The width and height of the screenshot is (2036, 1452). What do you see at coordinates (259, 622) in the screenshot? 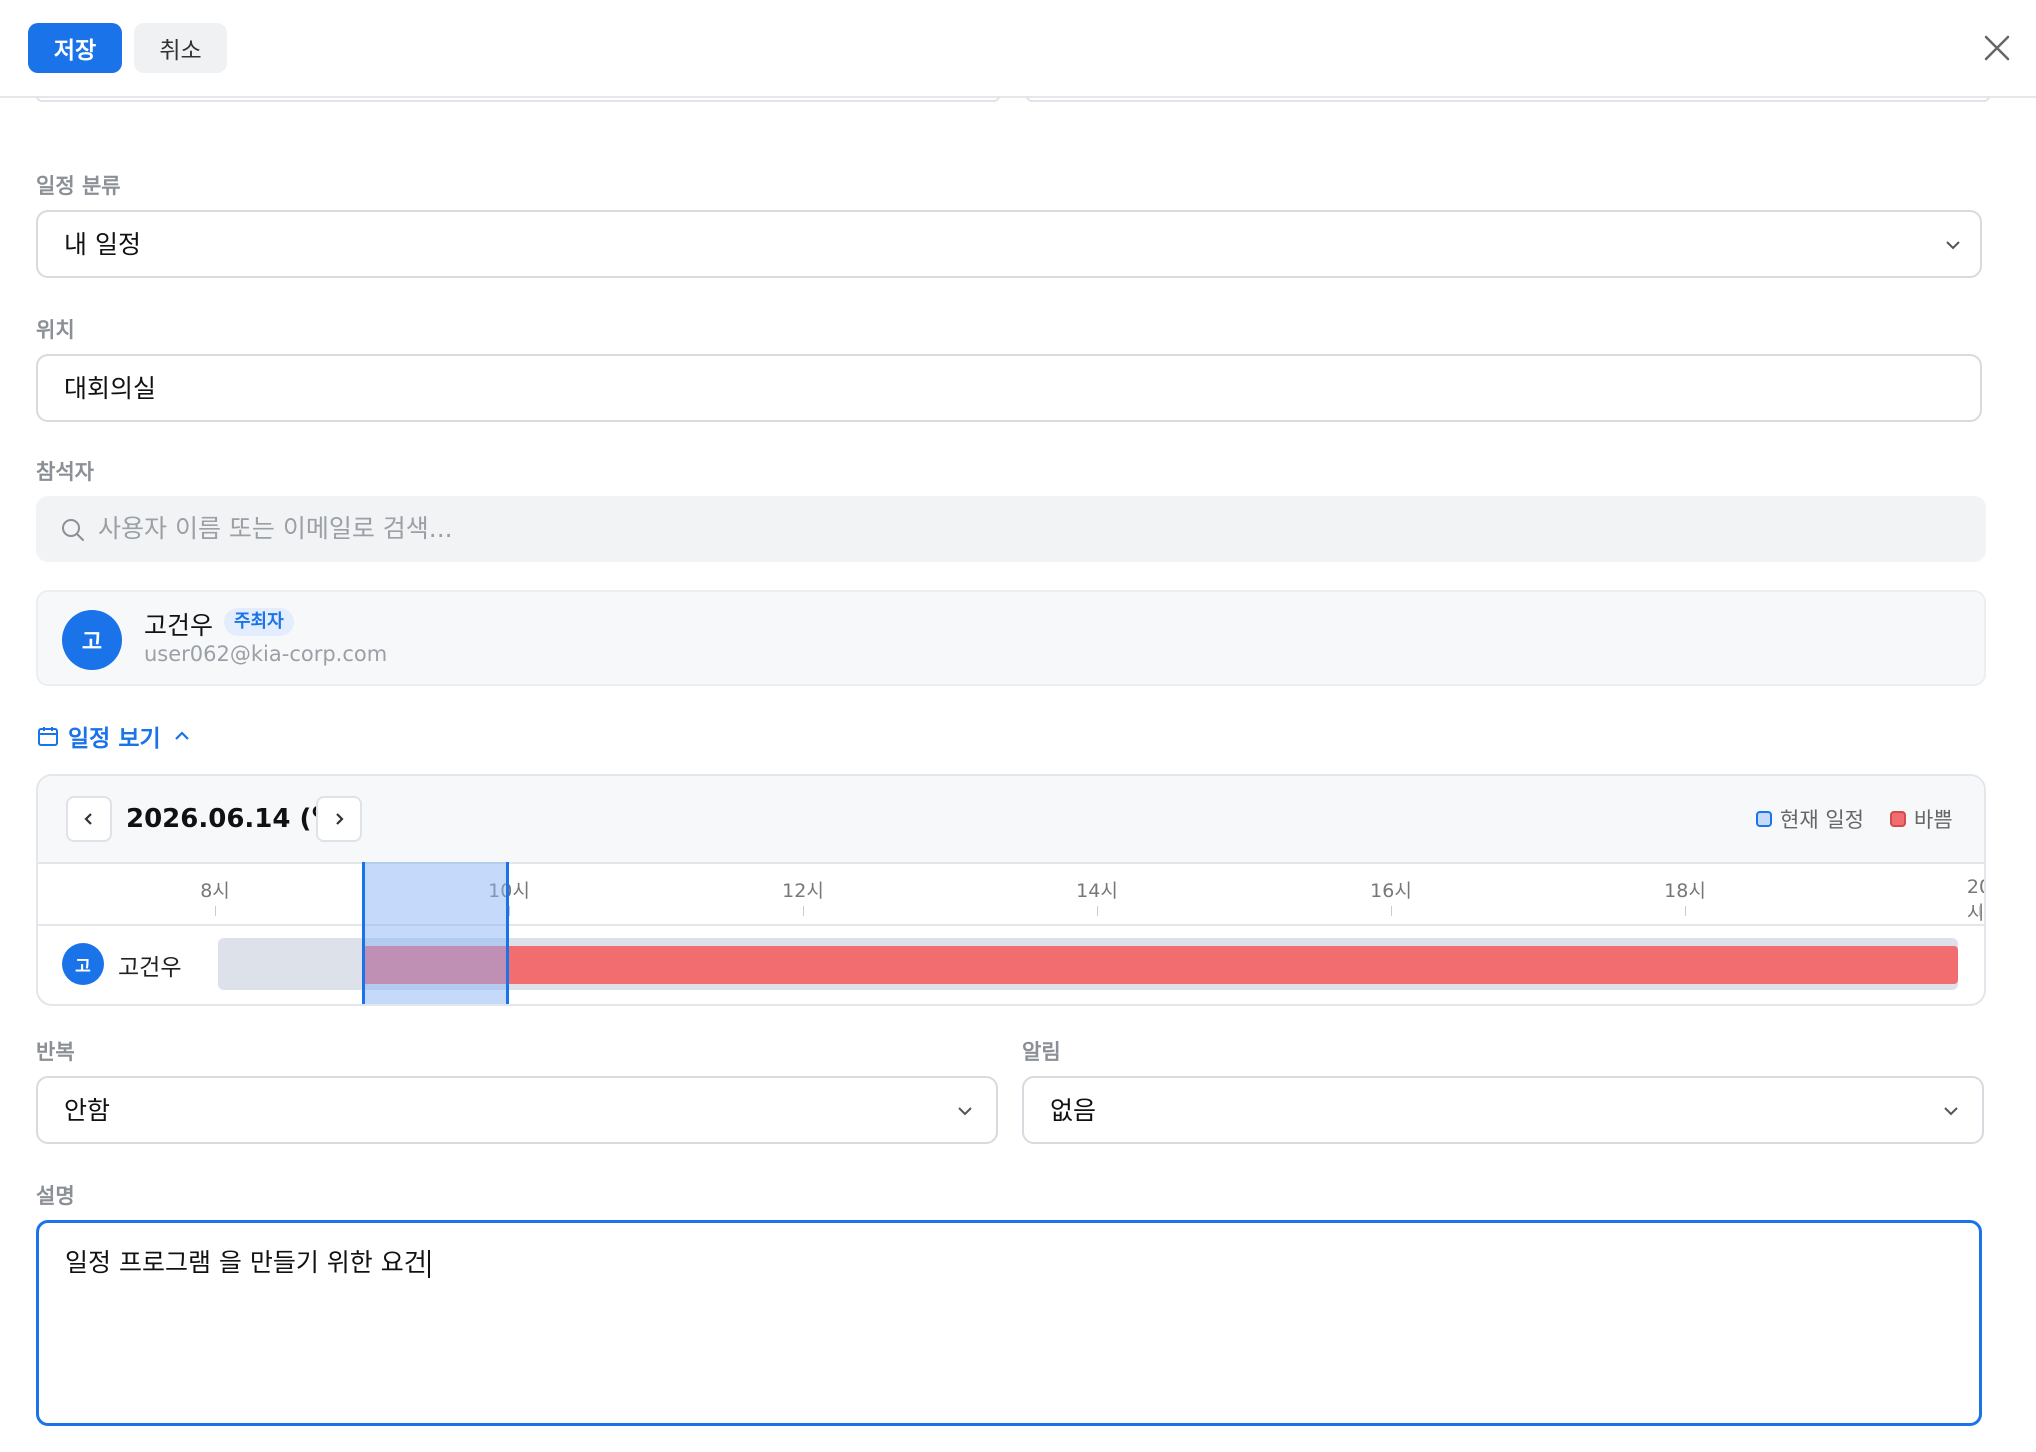
I see `organizer-badge: 주최자` at bounding box center [259, 622].